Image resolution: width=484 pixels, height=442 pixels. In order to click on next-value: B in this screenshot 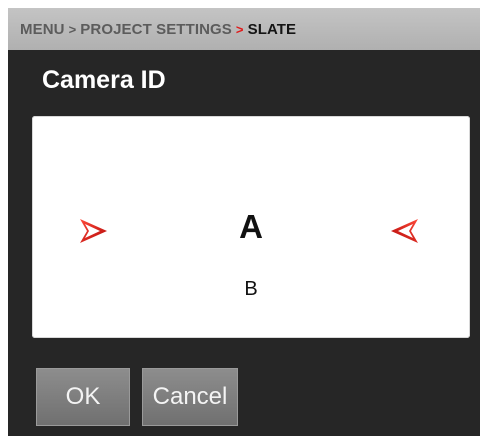, I will do `click(251, 289)`.